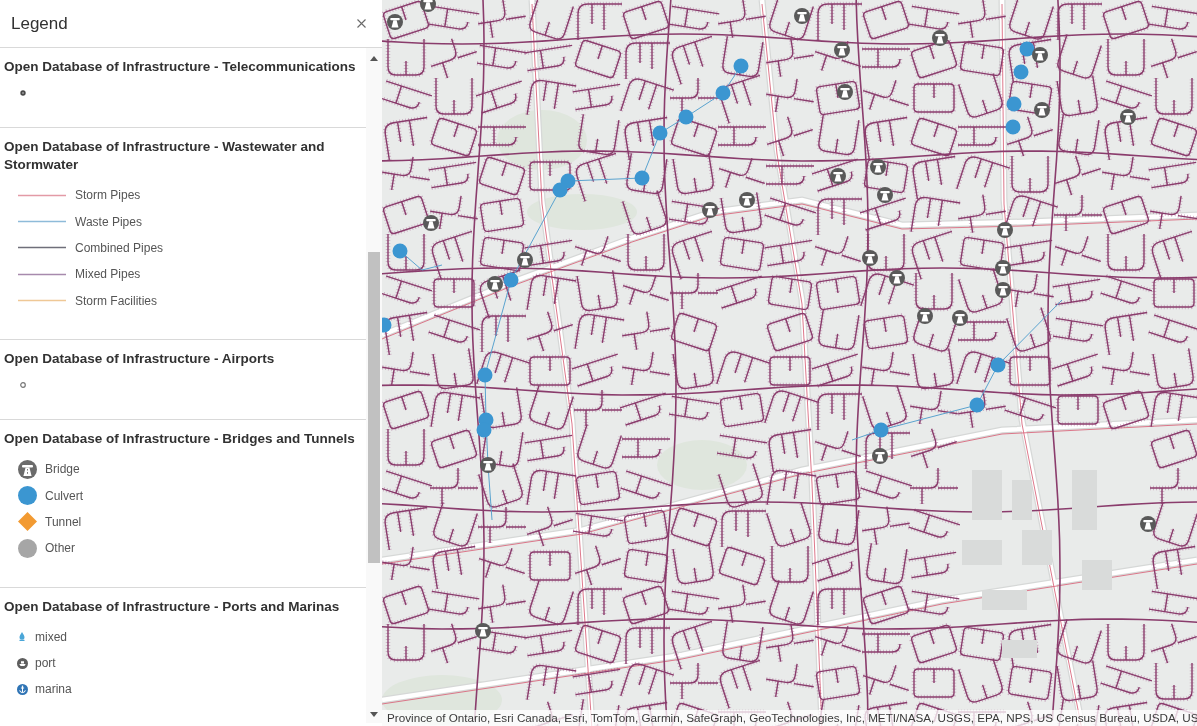  What do you see at coordinates (140, 358) in the screenshot?
I see `layer-title: Open Database of Infrastructure - Airports` at bounding box center [140, 358].